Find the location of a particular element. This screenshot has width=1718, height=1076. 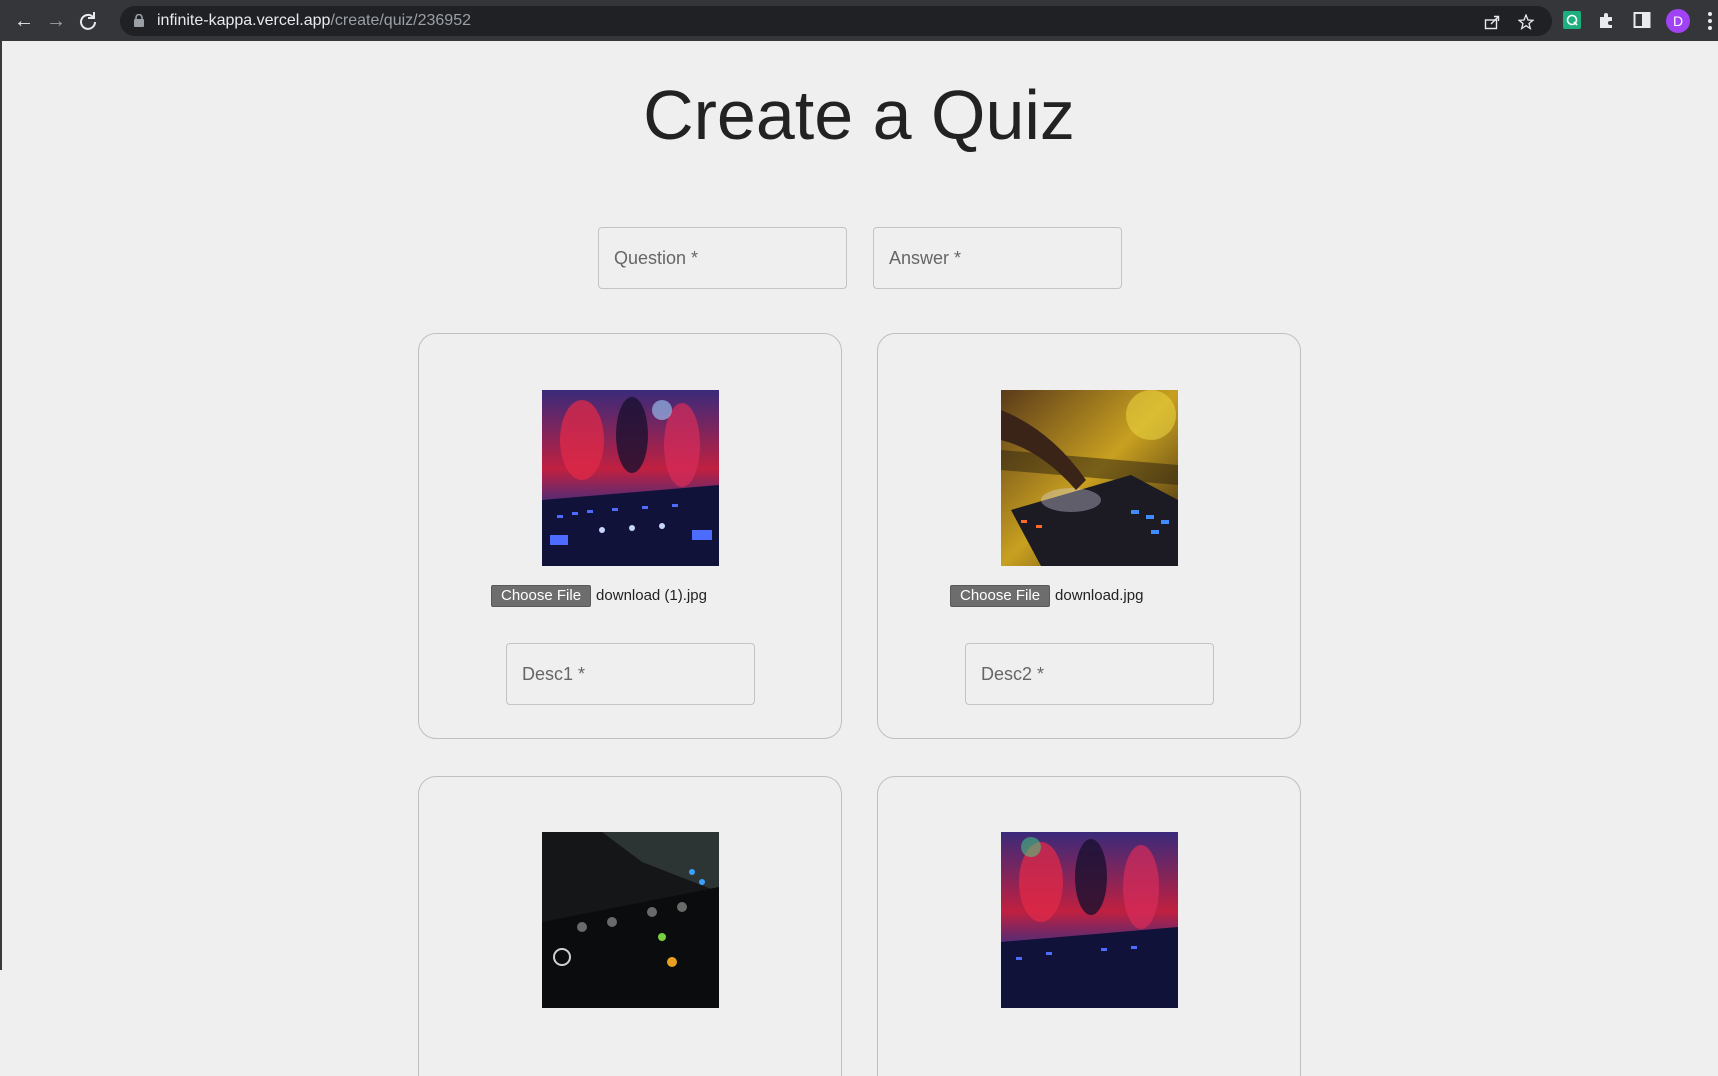

reload-icon is located at coordinates (88, 21).